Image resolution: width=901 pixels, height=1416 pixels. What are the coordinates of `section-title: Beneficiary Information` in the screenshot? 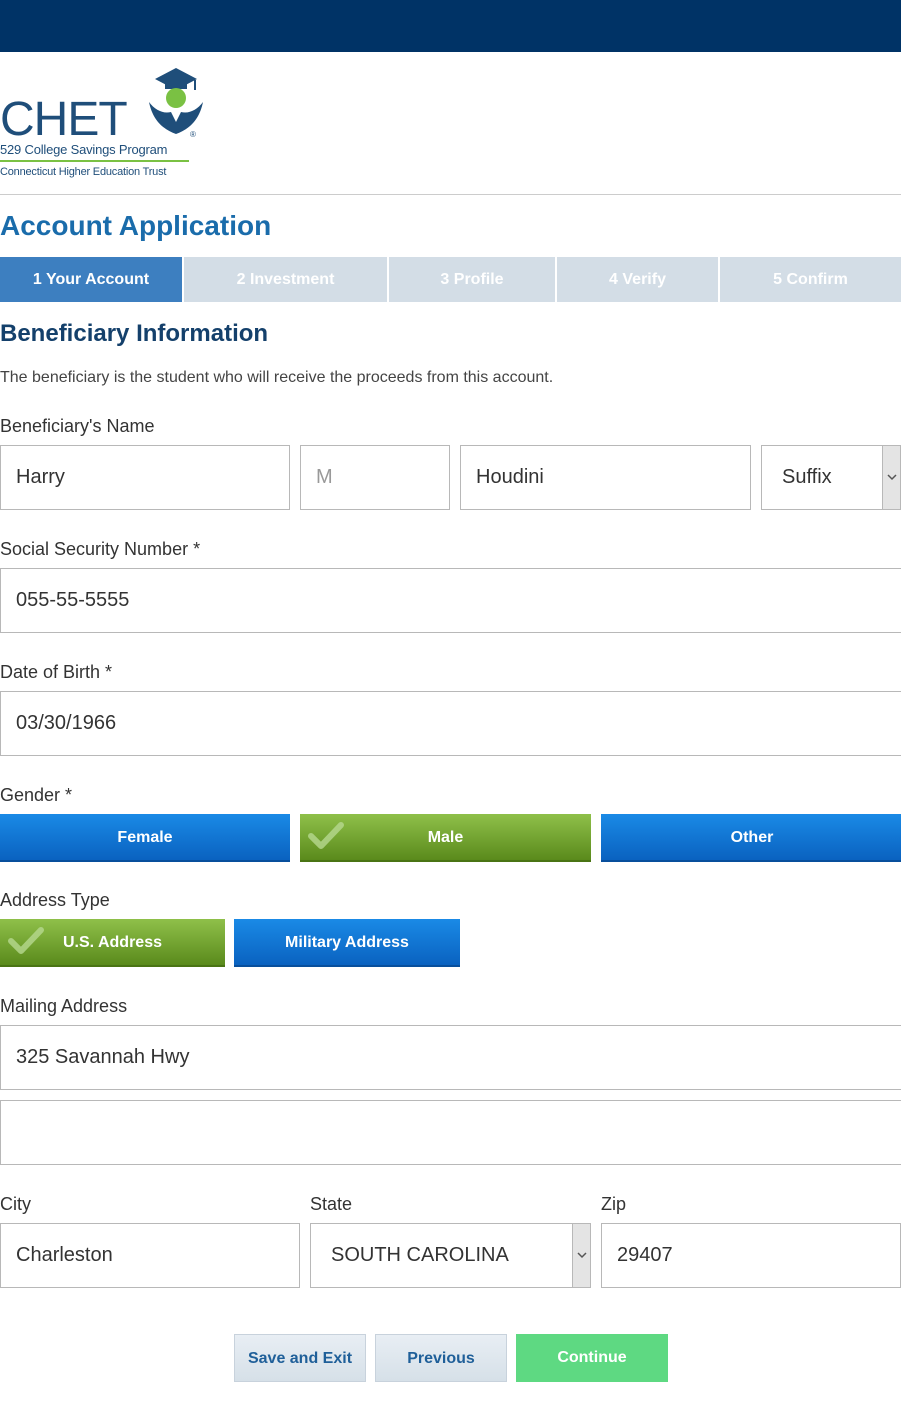 It's located at (134, 333).